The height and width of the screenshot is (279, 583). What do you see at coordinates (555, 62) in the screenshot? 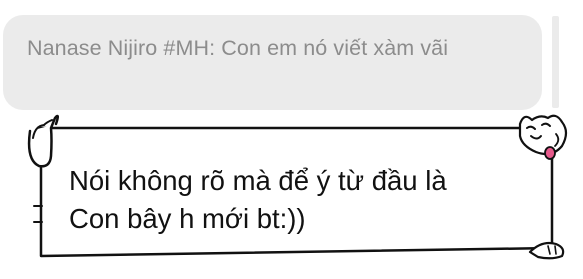
I see `scrollbar` at bounding box center [555, 62].